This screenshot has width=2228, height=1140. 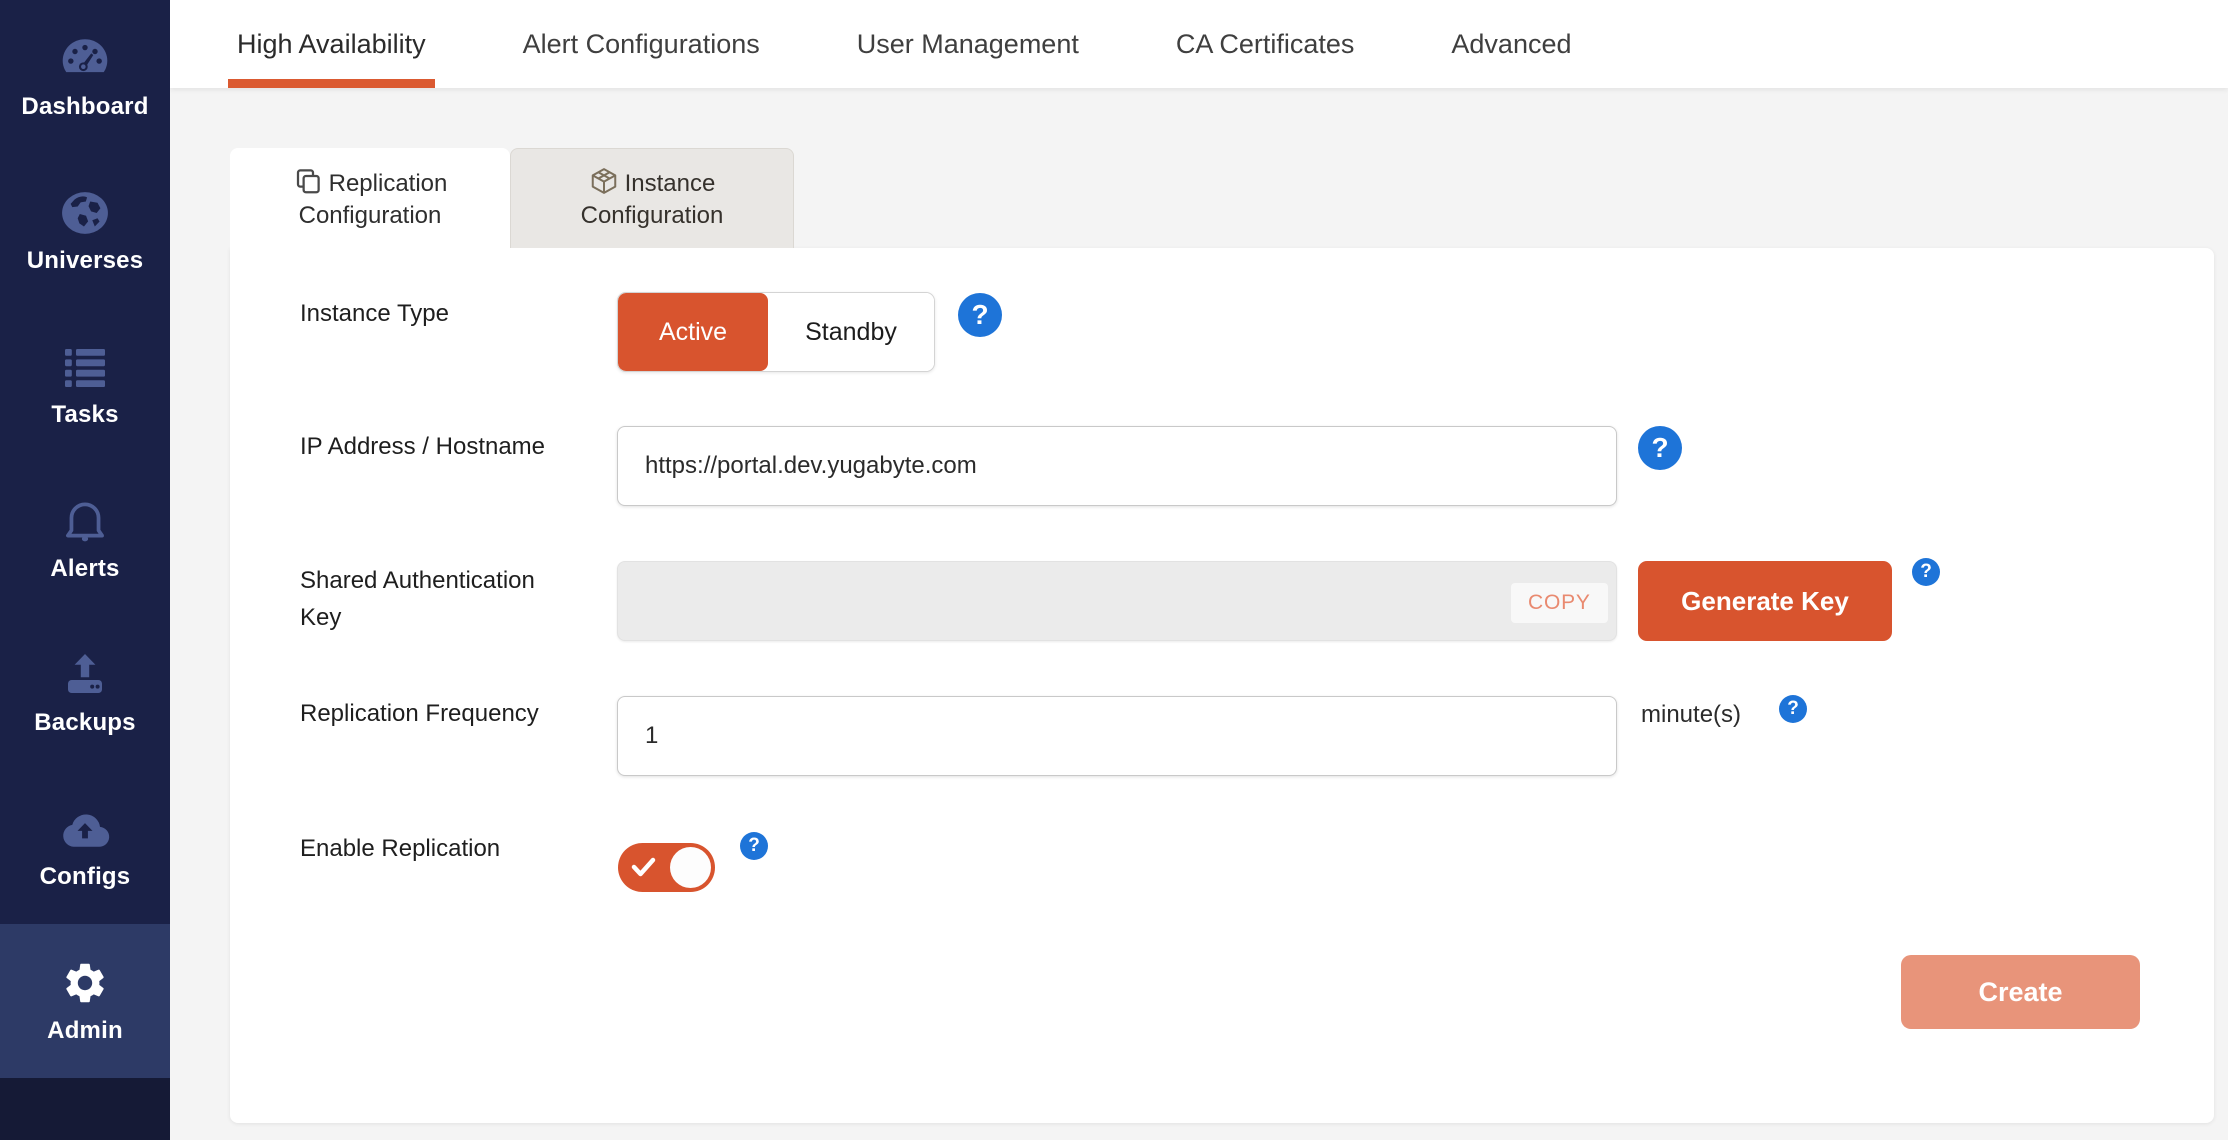 I want to click on sidebar-item-configs: Configs, so click(x=85, y=847).